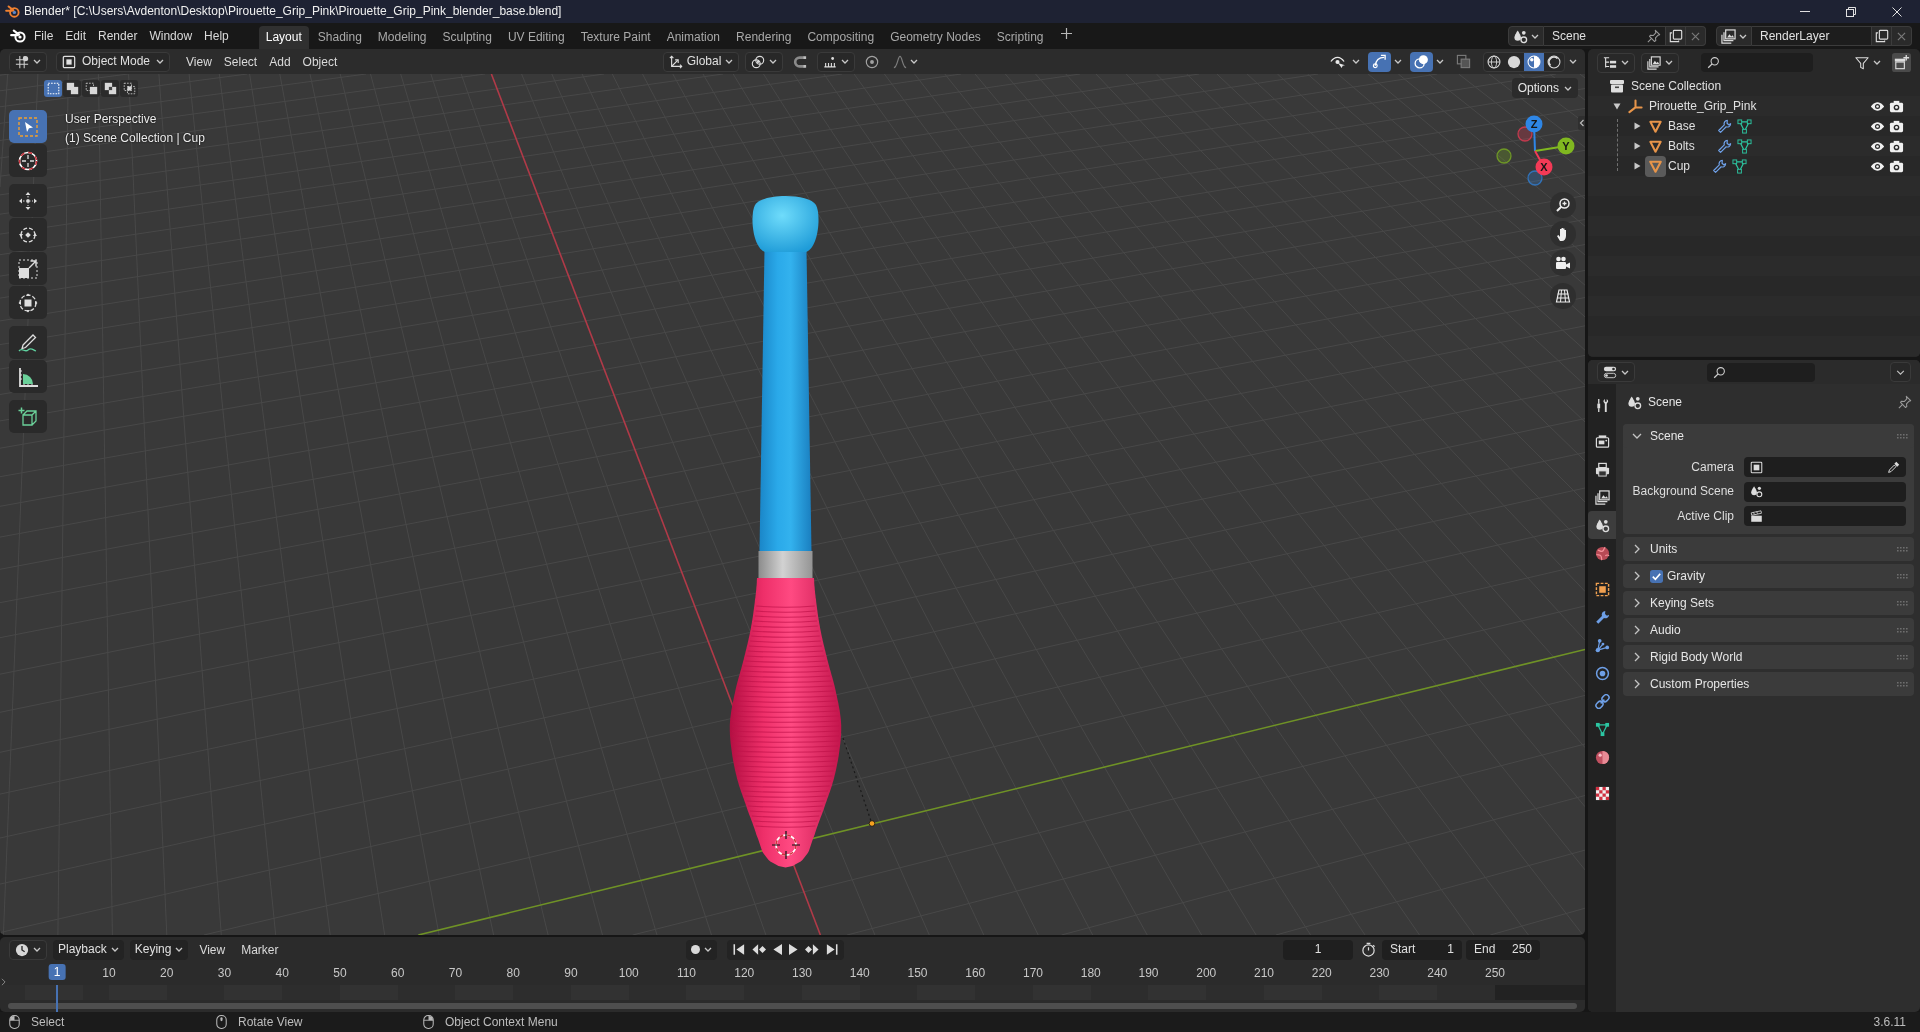  Describe the element at coordinates (1602, 405) in the screenshot. I see `screwdriver-wrench-icon` at that location.